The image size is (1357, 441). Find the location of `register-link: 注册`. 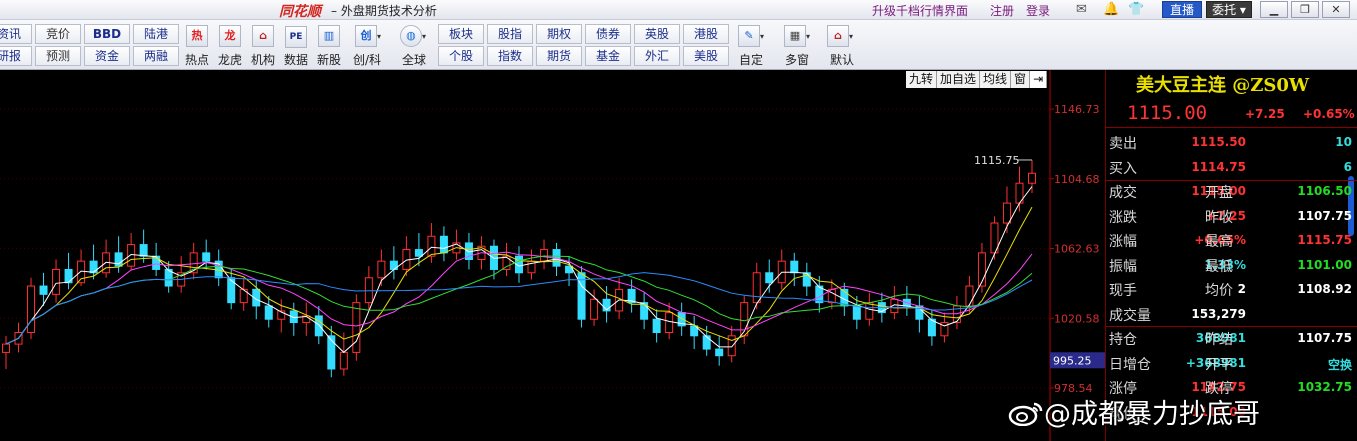

register-link: 注册 is located at coordinates (1002, 10).